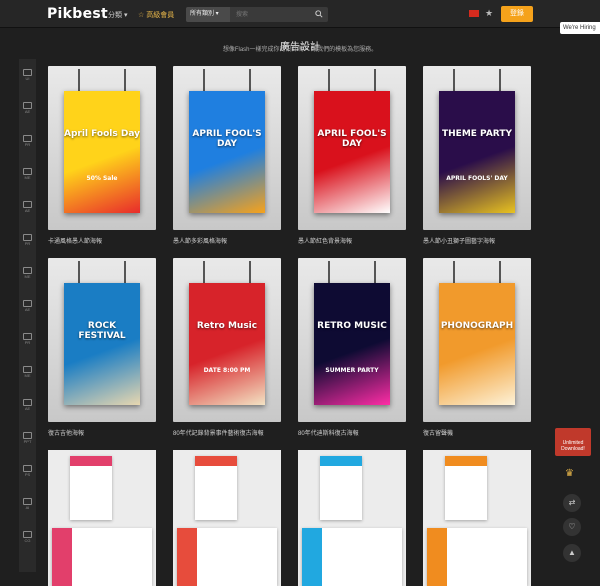  What do you see at coordinates (477, 240) in the screenshot?
I see `template-caption: 愚人節小丑獅子圖藝字海報` at bounding box center [477, 240].